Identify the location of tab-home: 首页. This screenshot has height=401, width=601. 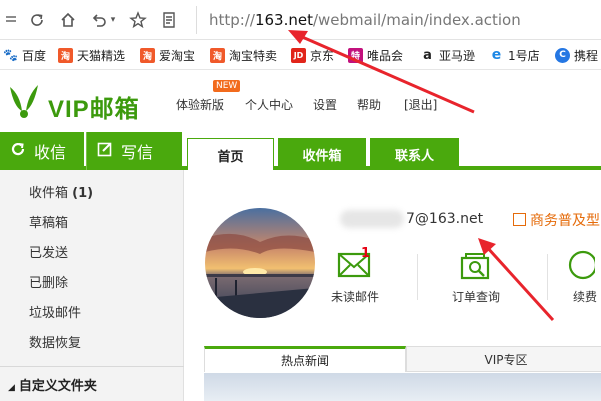
(230, 154).